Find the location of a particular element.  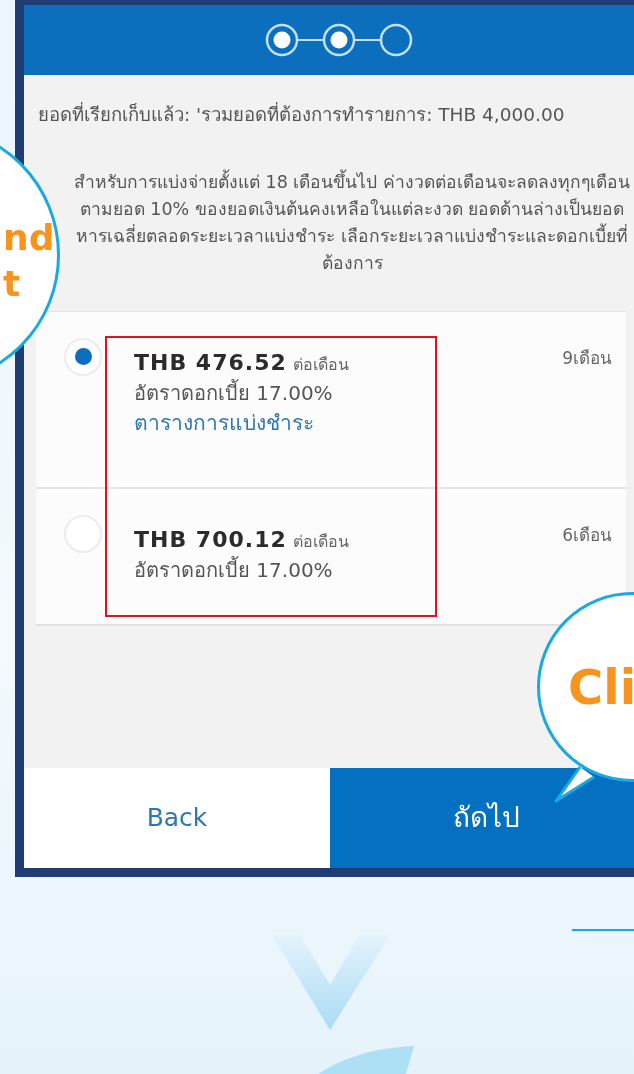

term-text: 6เดือน is located at coordinates (587, 535).